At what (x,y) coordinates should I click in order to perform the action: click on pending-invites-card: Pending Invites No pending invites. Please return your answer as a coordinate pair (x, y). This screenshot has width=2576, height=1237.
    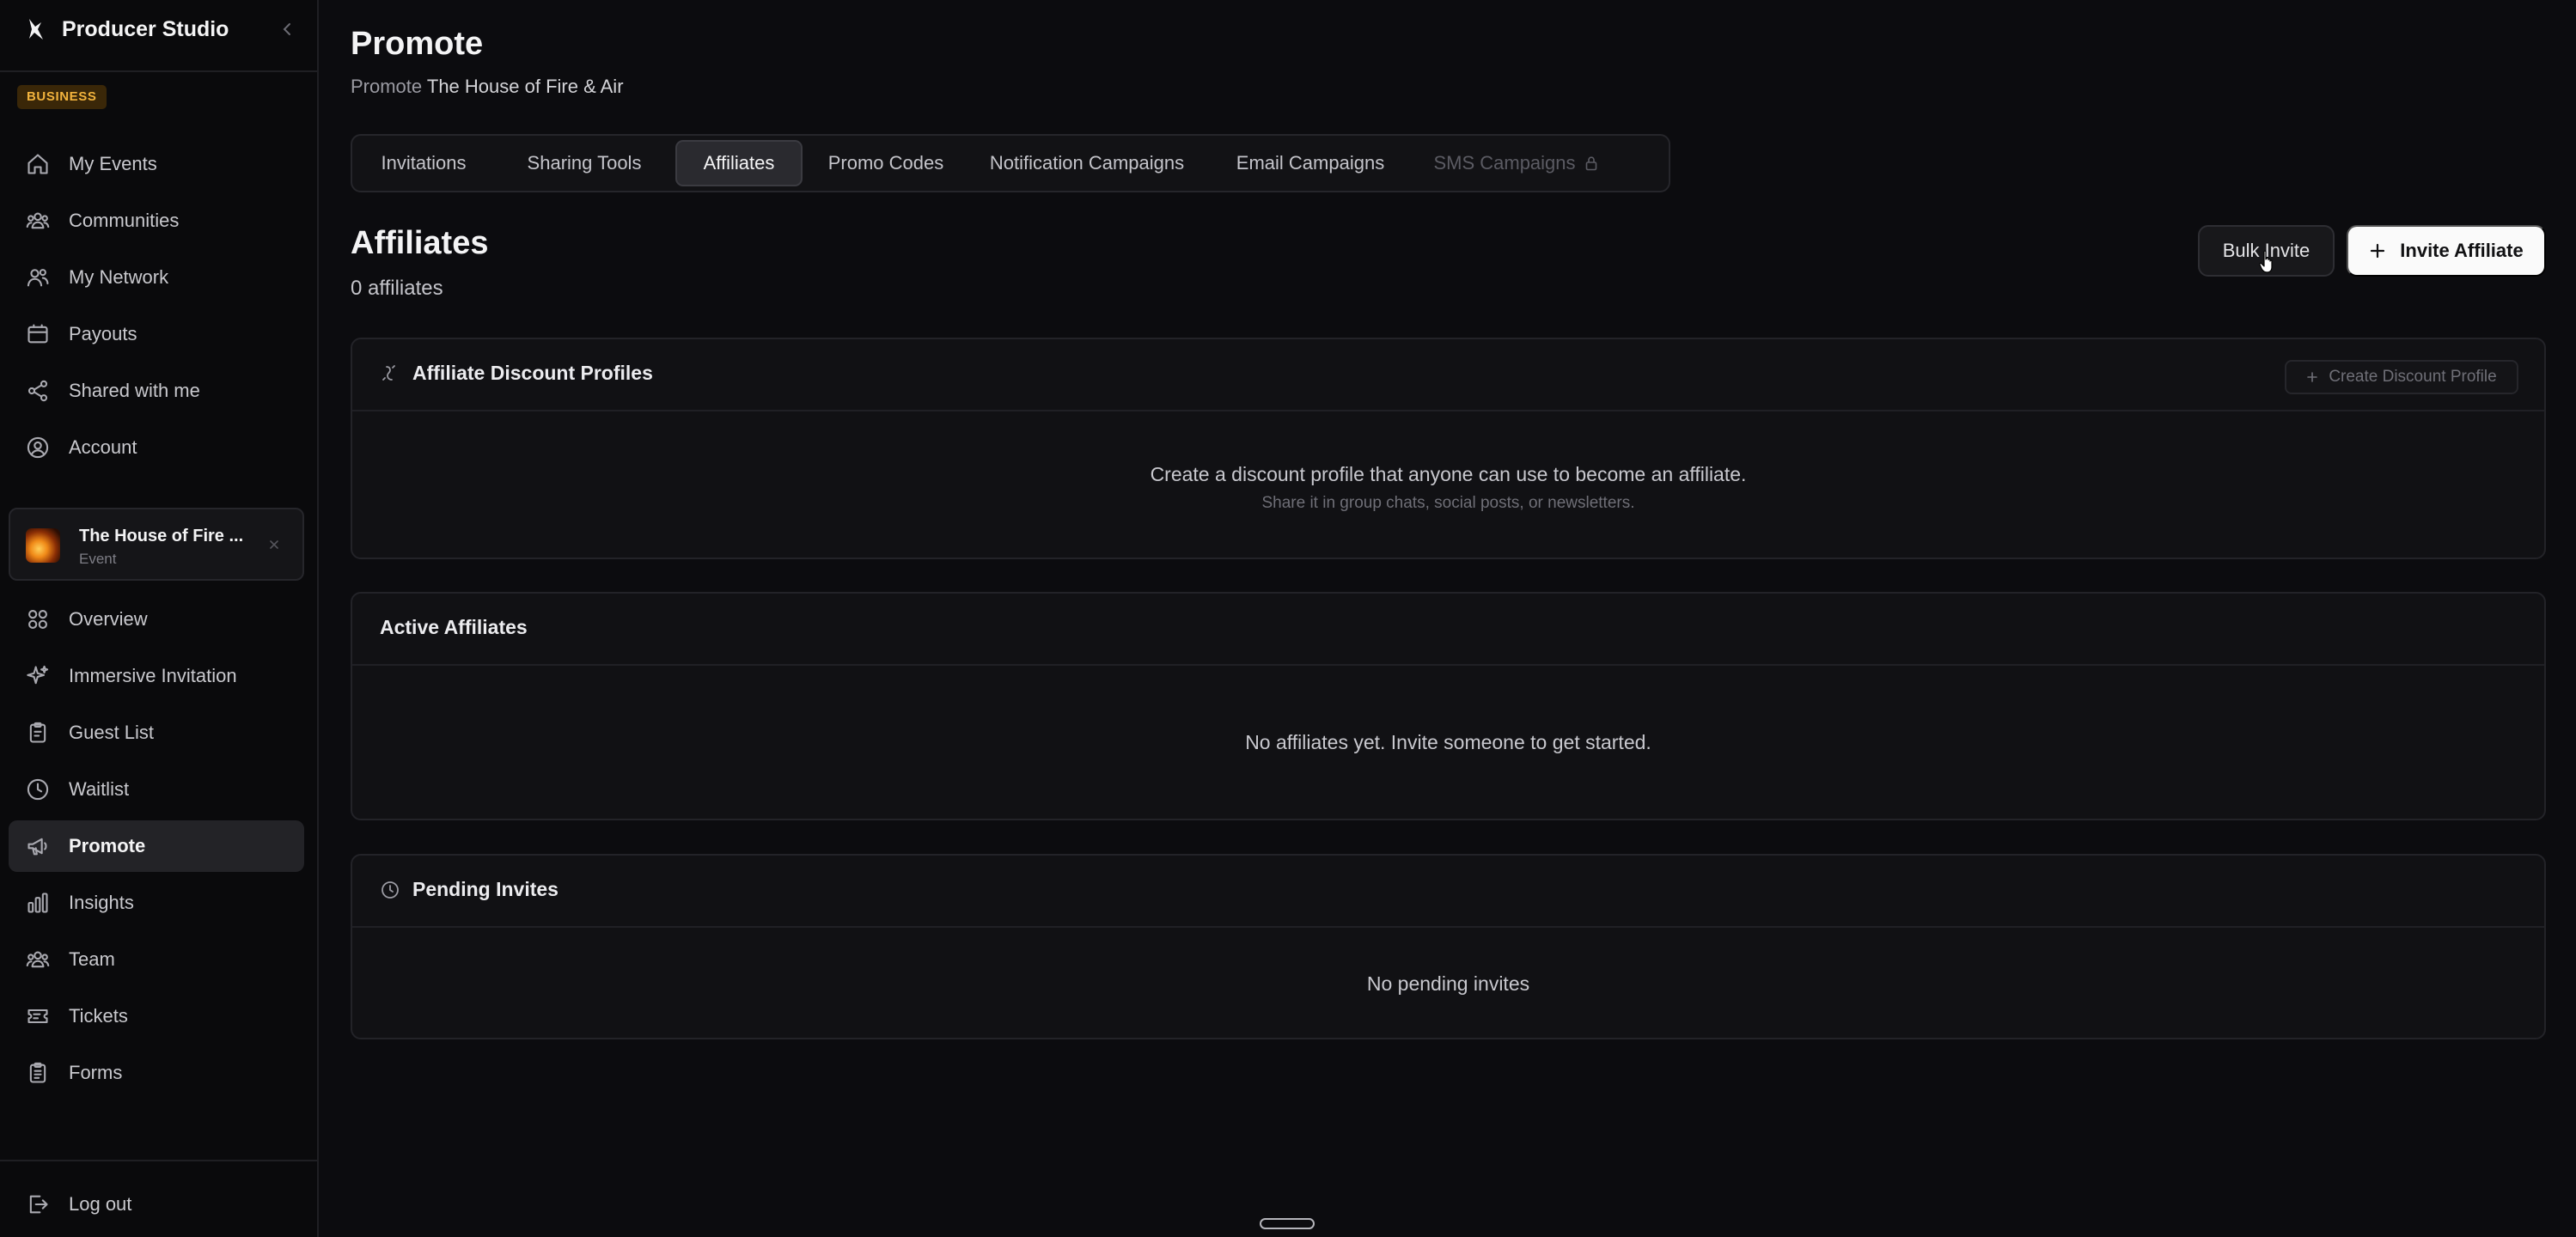
    Looking at the image, I should click on (1448, 946).